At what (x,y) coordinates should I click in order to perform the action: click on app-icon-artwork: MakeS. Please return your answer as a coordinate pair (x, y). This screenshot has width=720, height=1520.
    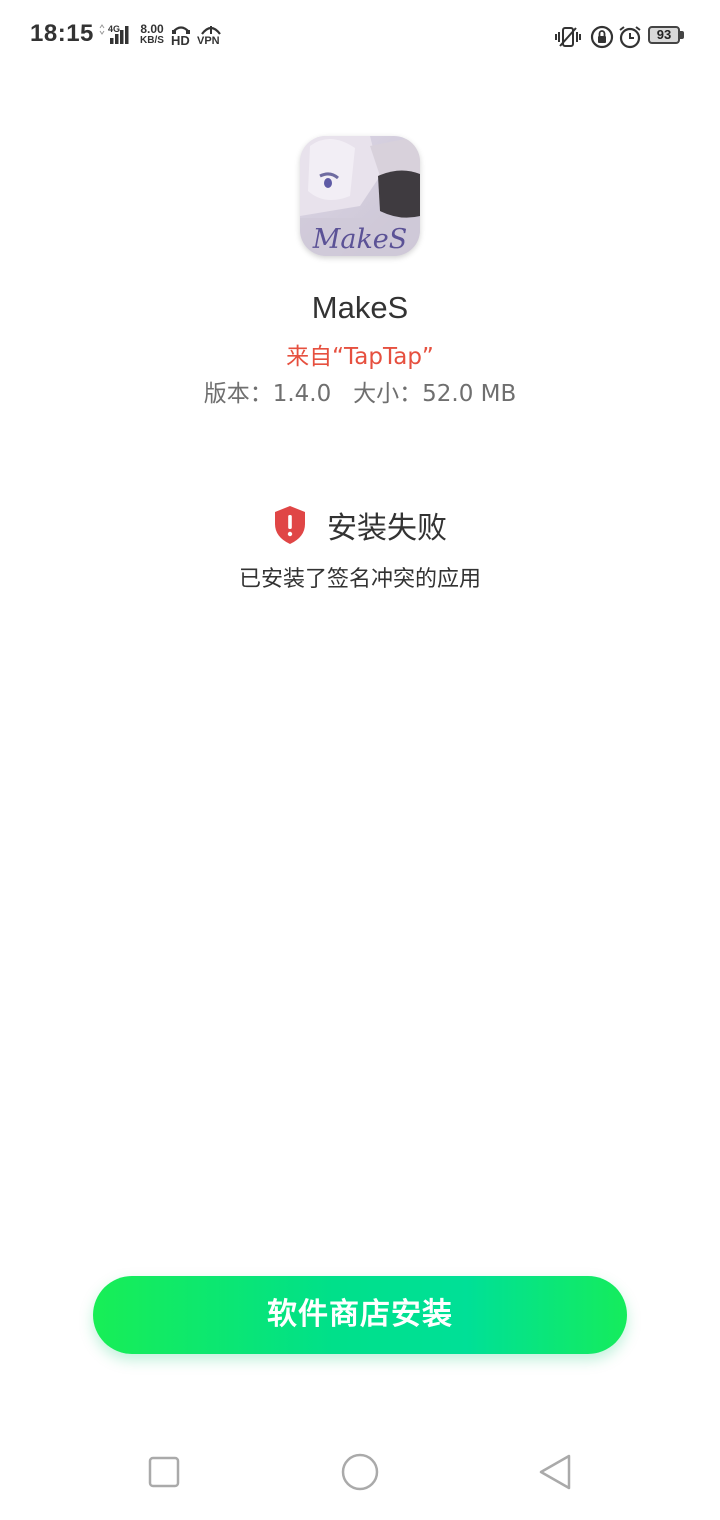
    Looking at the image, I should click on (360, 196).